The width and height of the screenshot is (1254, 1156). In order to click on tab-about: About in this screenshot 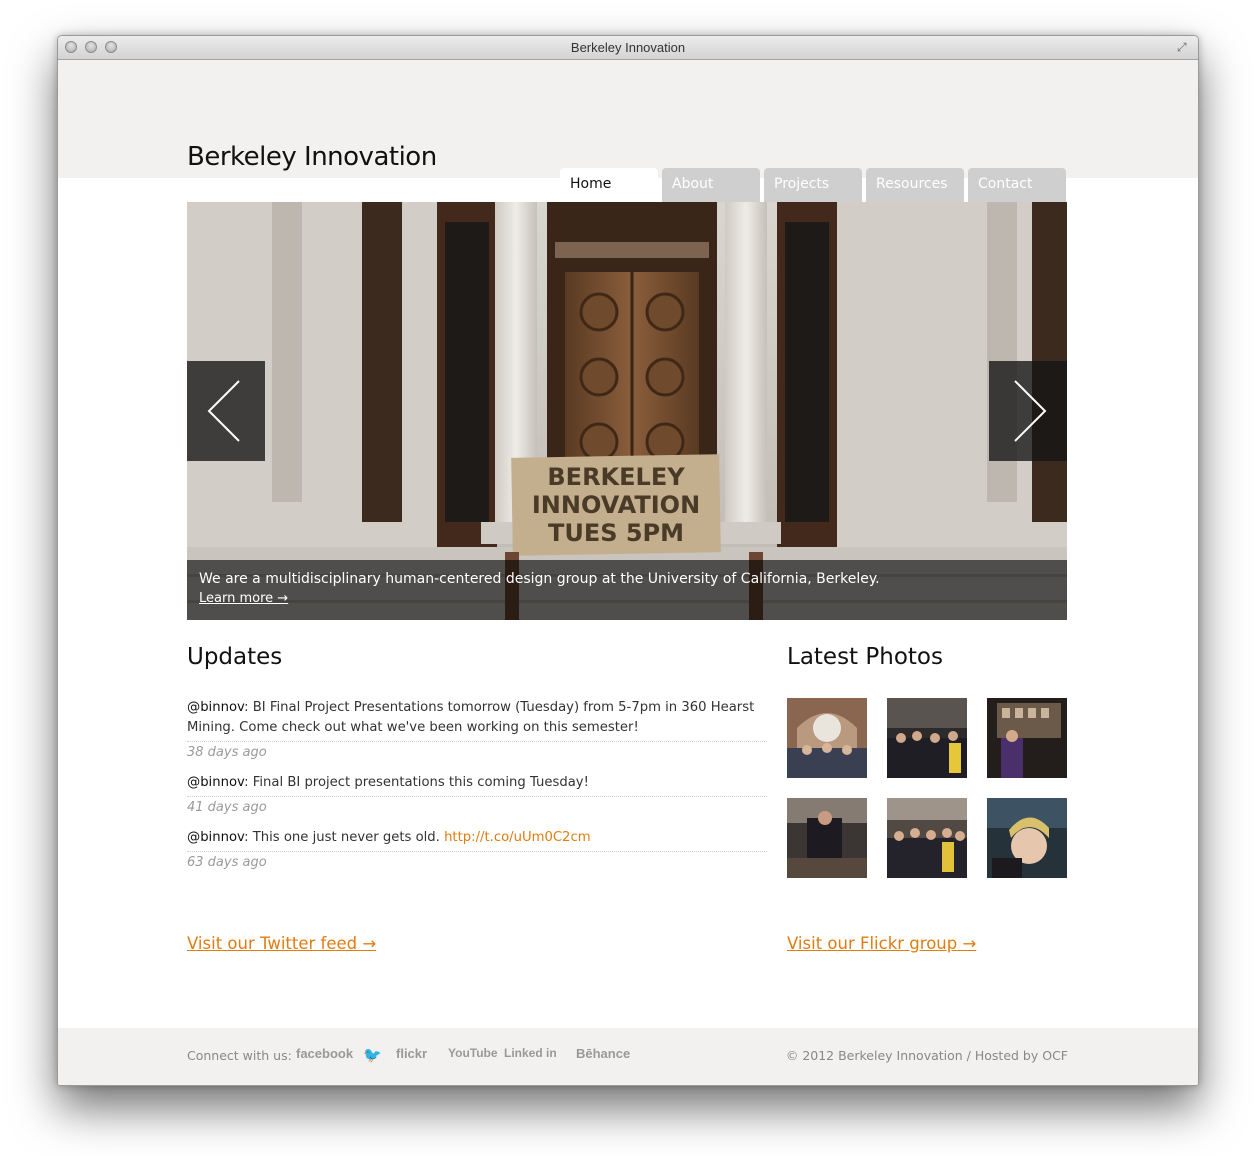, I will do `click(711, 185)`.